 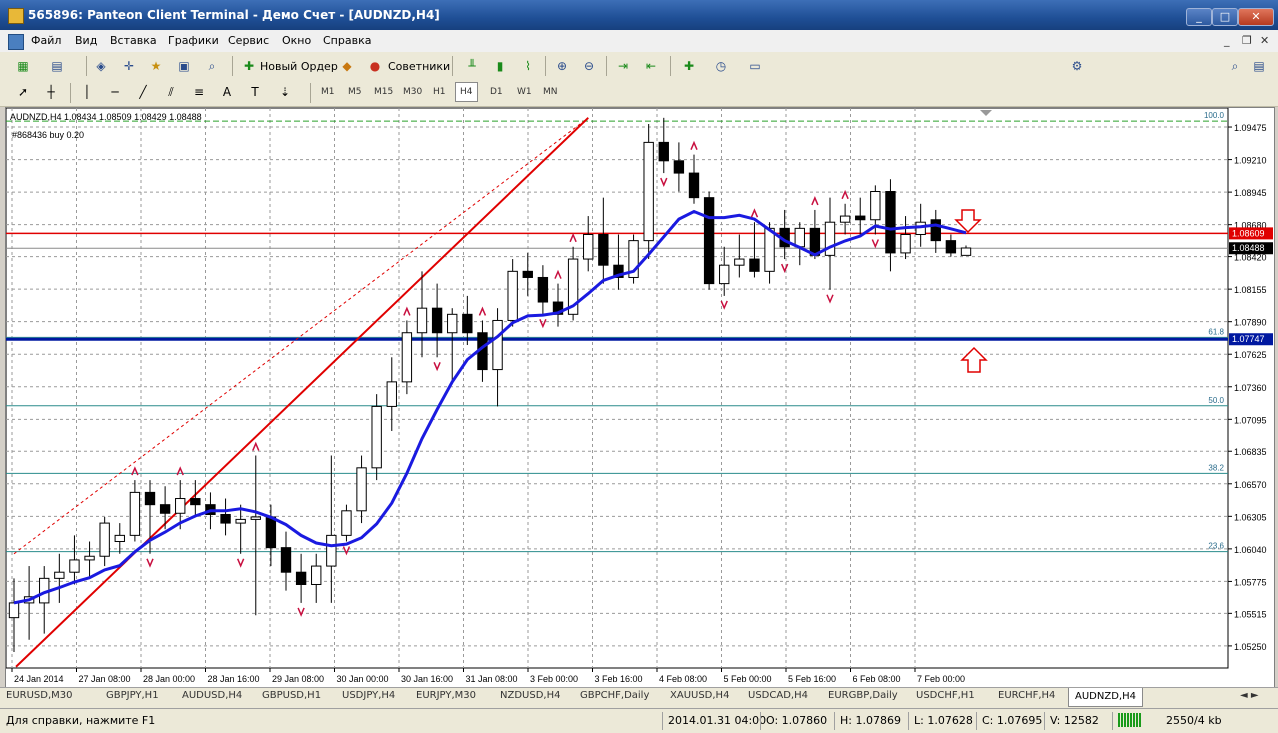 What do you see at coordinates (87, 92) in the screenshot?
I see `vertical-line-icon: │` at bounding box center [87, 92].